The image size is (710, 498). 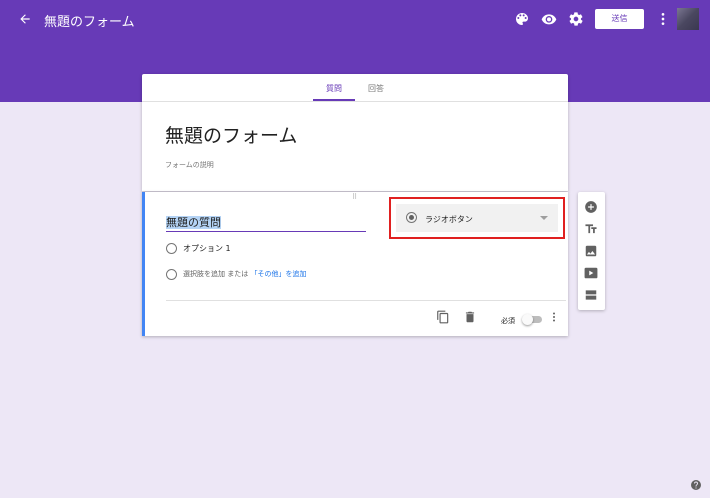 What do you see at coordinates (591, 229) in the screenshot?
I see `title-text-icon` at bounding box center [591, 229].